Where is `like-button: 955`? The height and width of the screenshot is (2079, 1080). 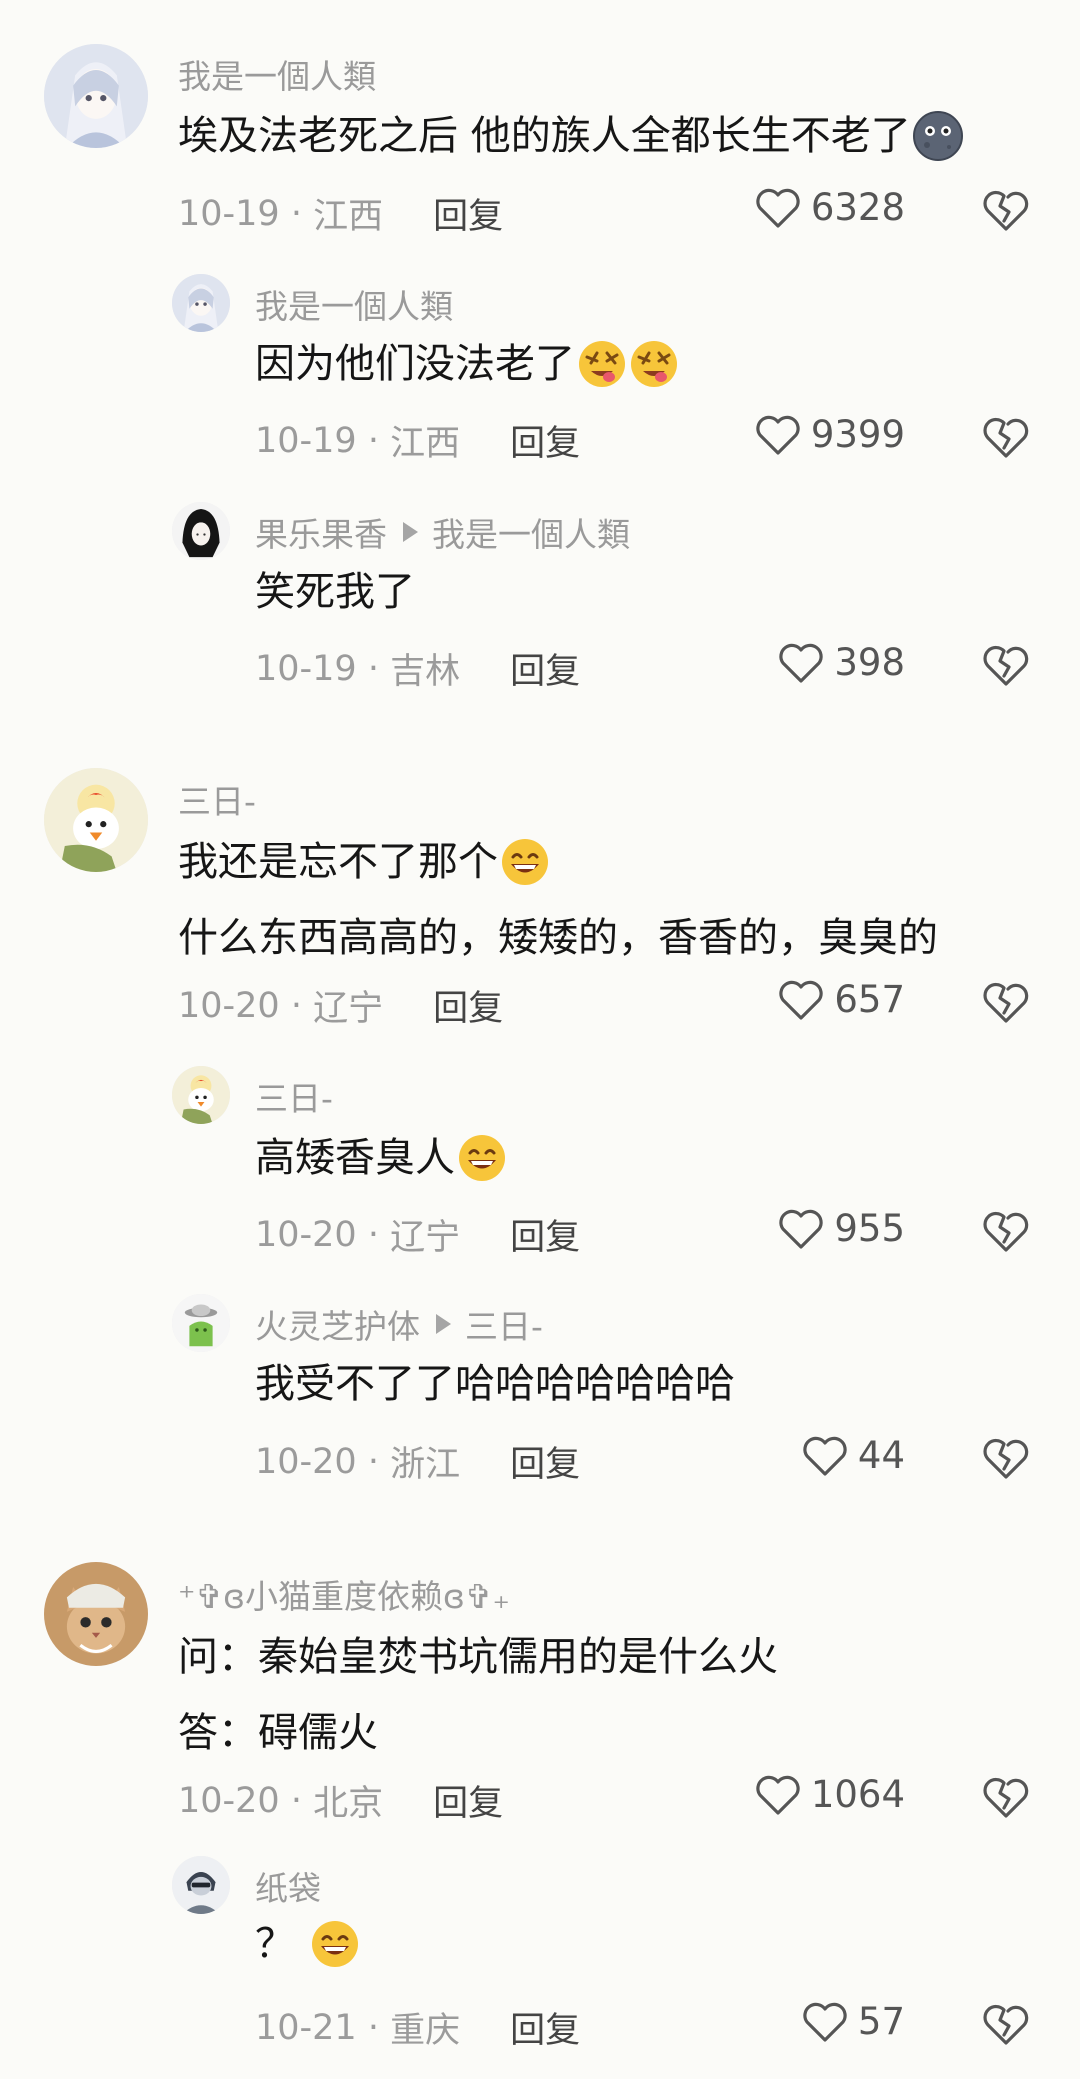 like-button: 955 is located at coordinates (841, 1228).